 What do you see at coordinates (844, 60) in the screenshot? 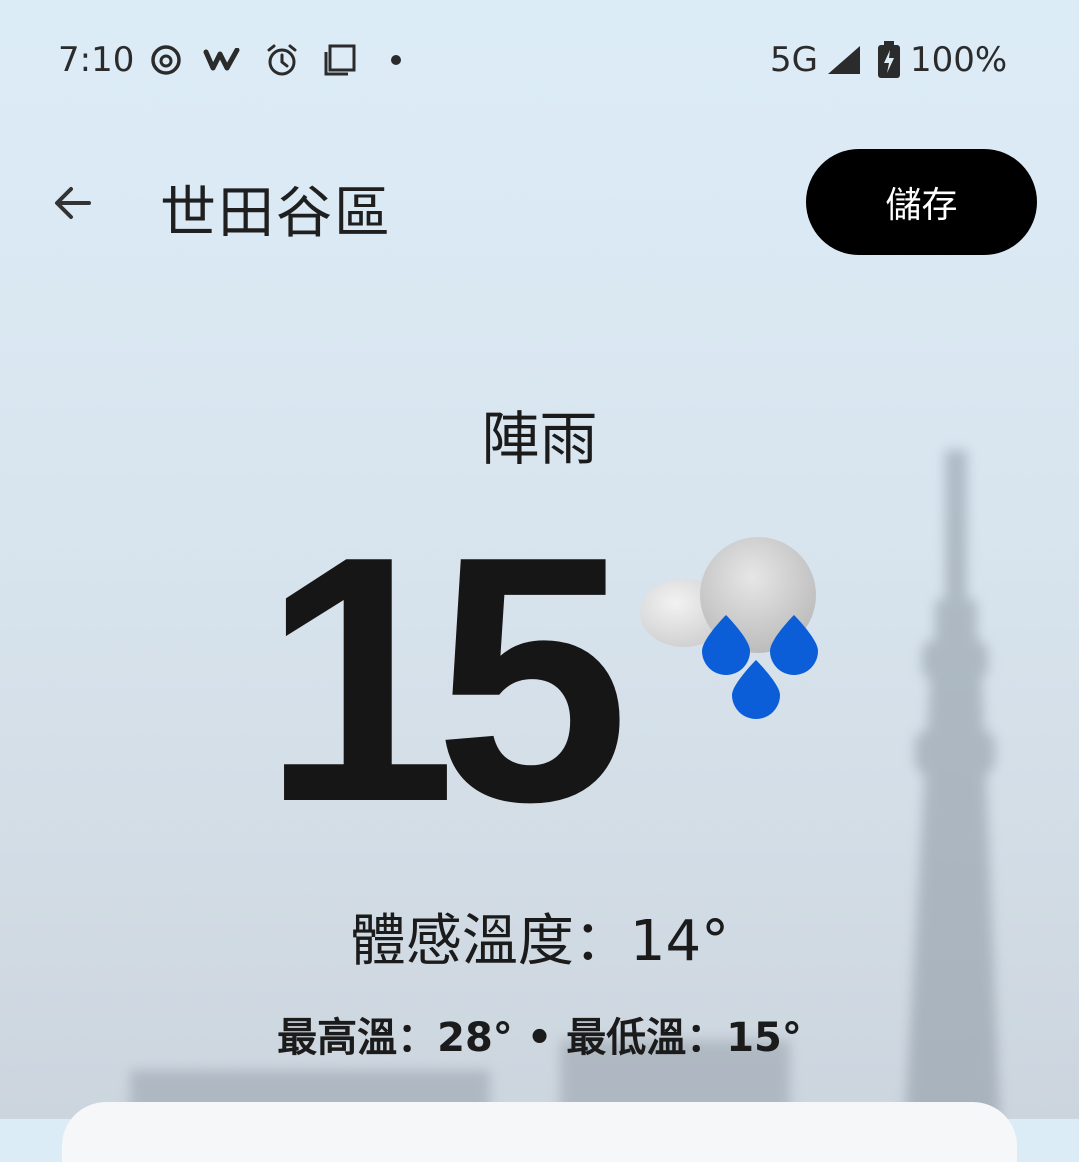
I see `signal-icon` at bounding box center [844, 60].